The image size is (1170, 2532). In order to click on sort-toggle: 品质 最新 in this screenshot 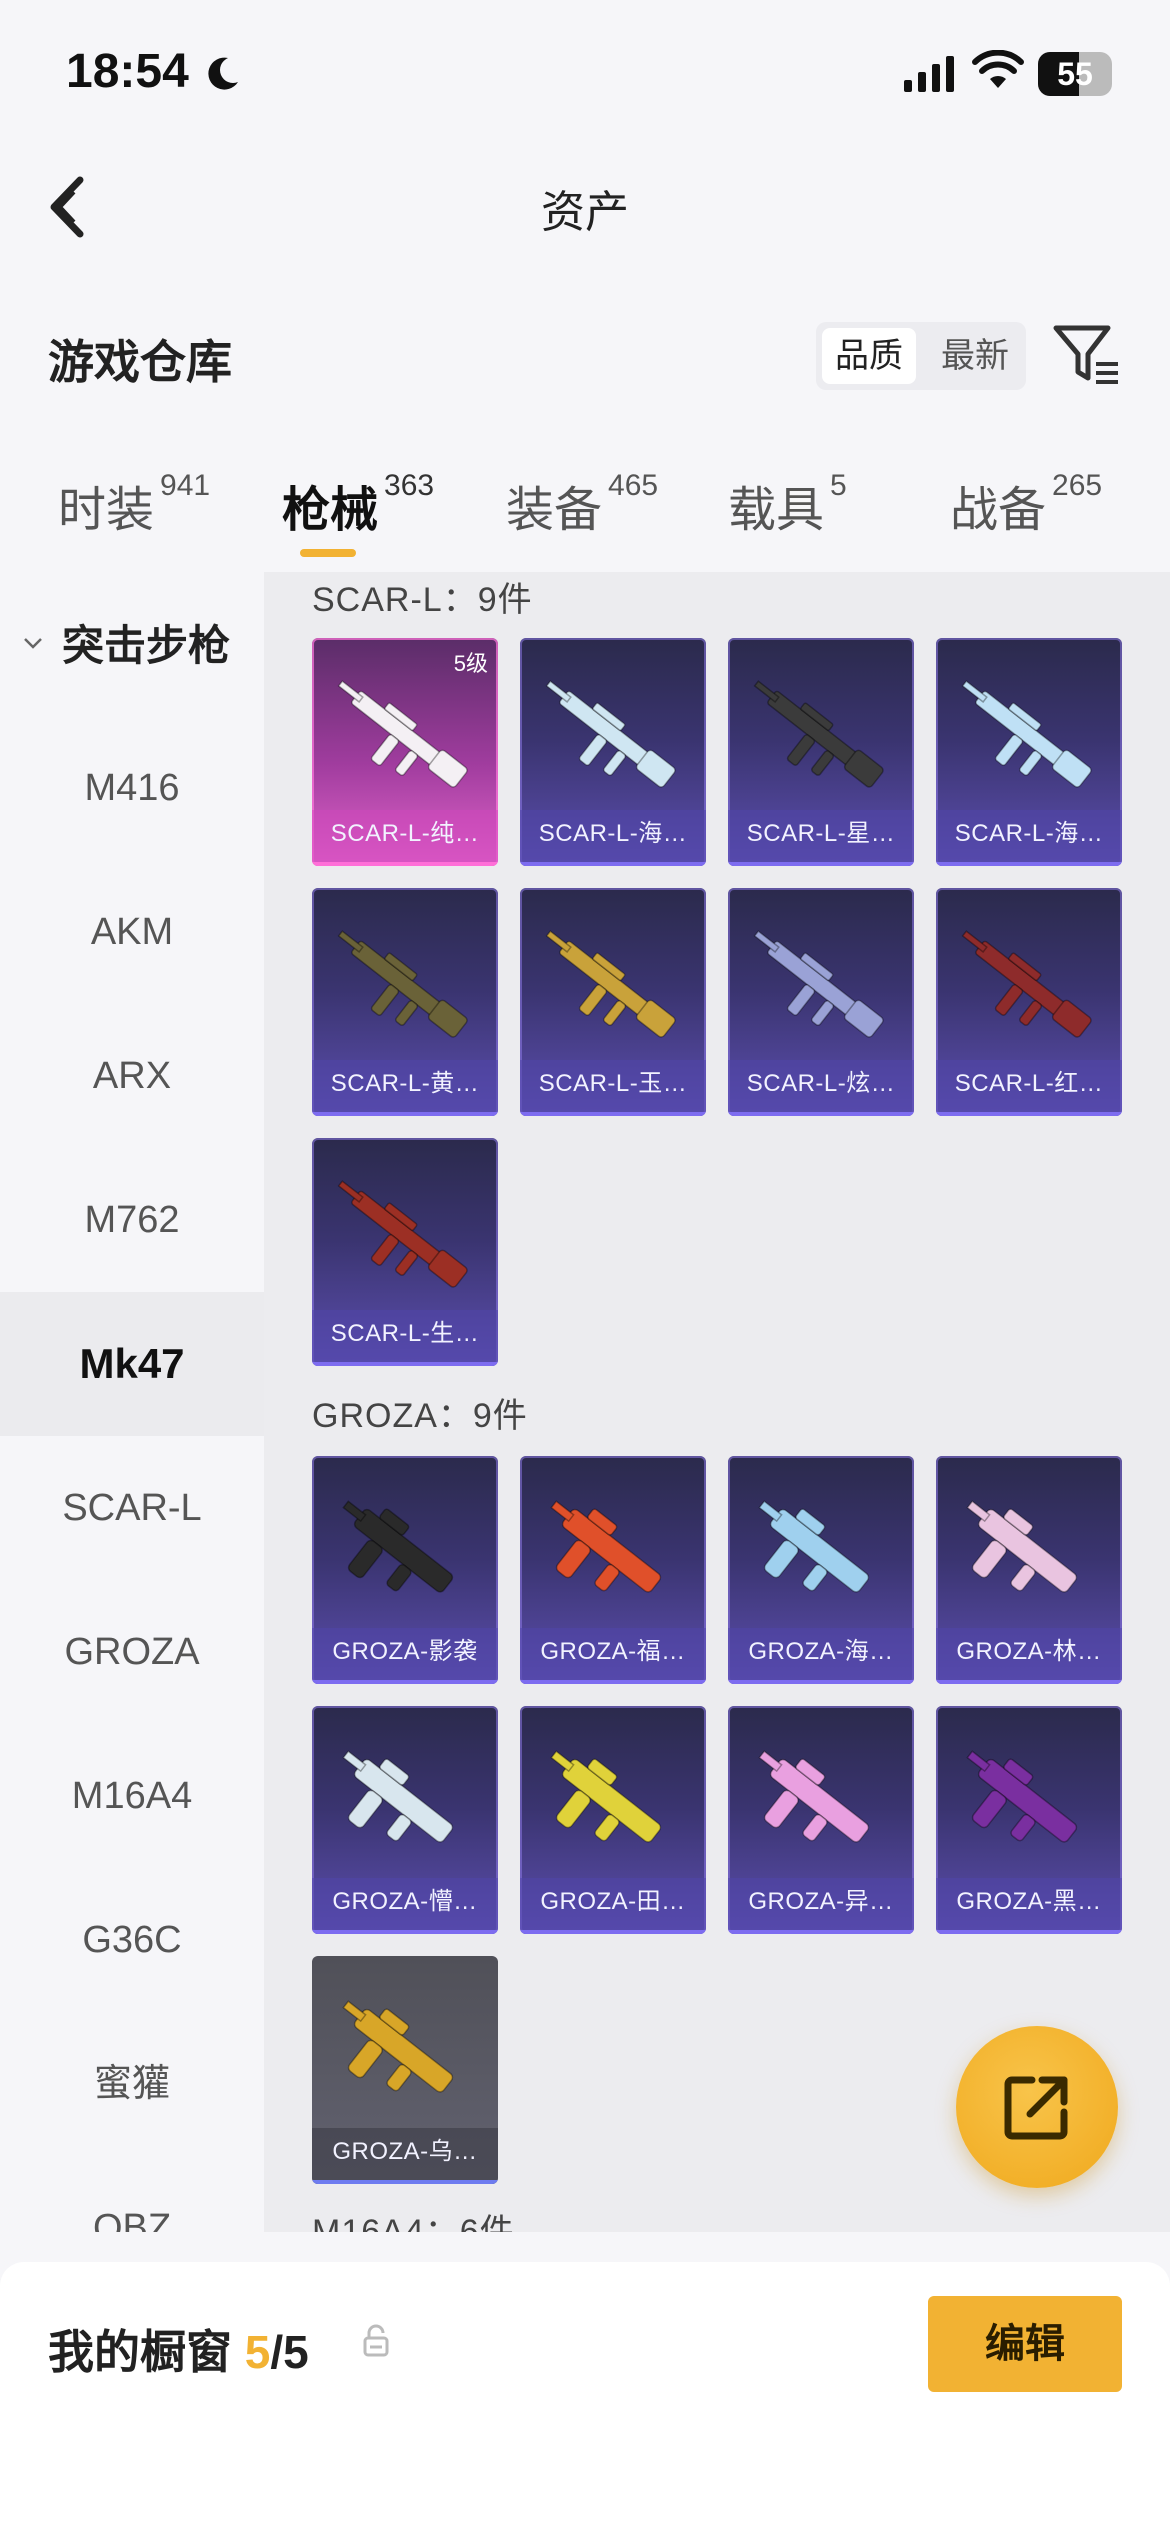, I will do `click(921, 356)`.